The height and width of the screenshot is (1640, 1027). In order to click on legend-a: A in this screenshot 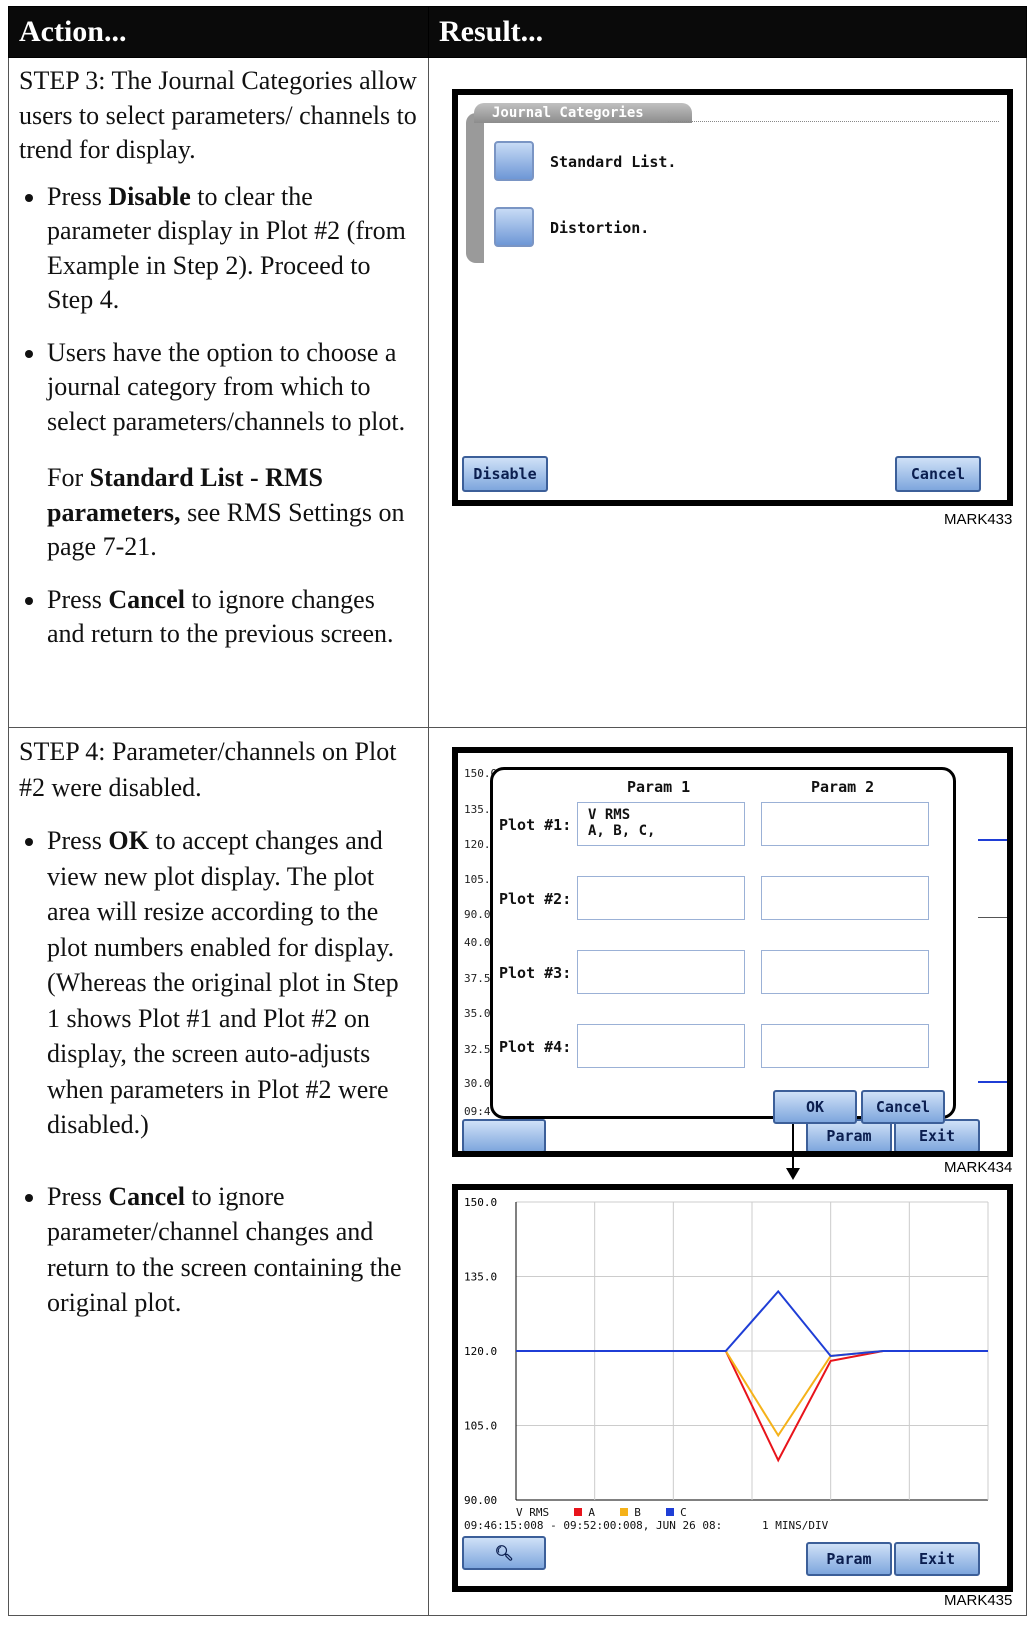, I will do `click(591, 1512)`.